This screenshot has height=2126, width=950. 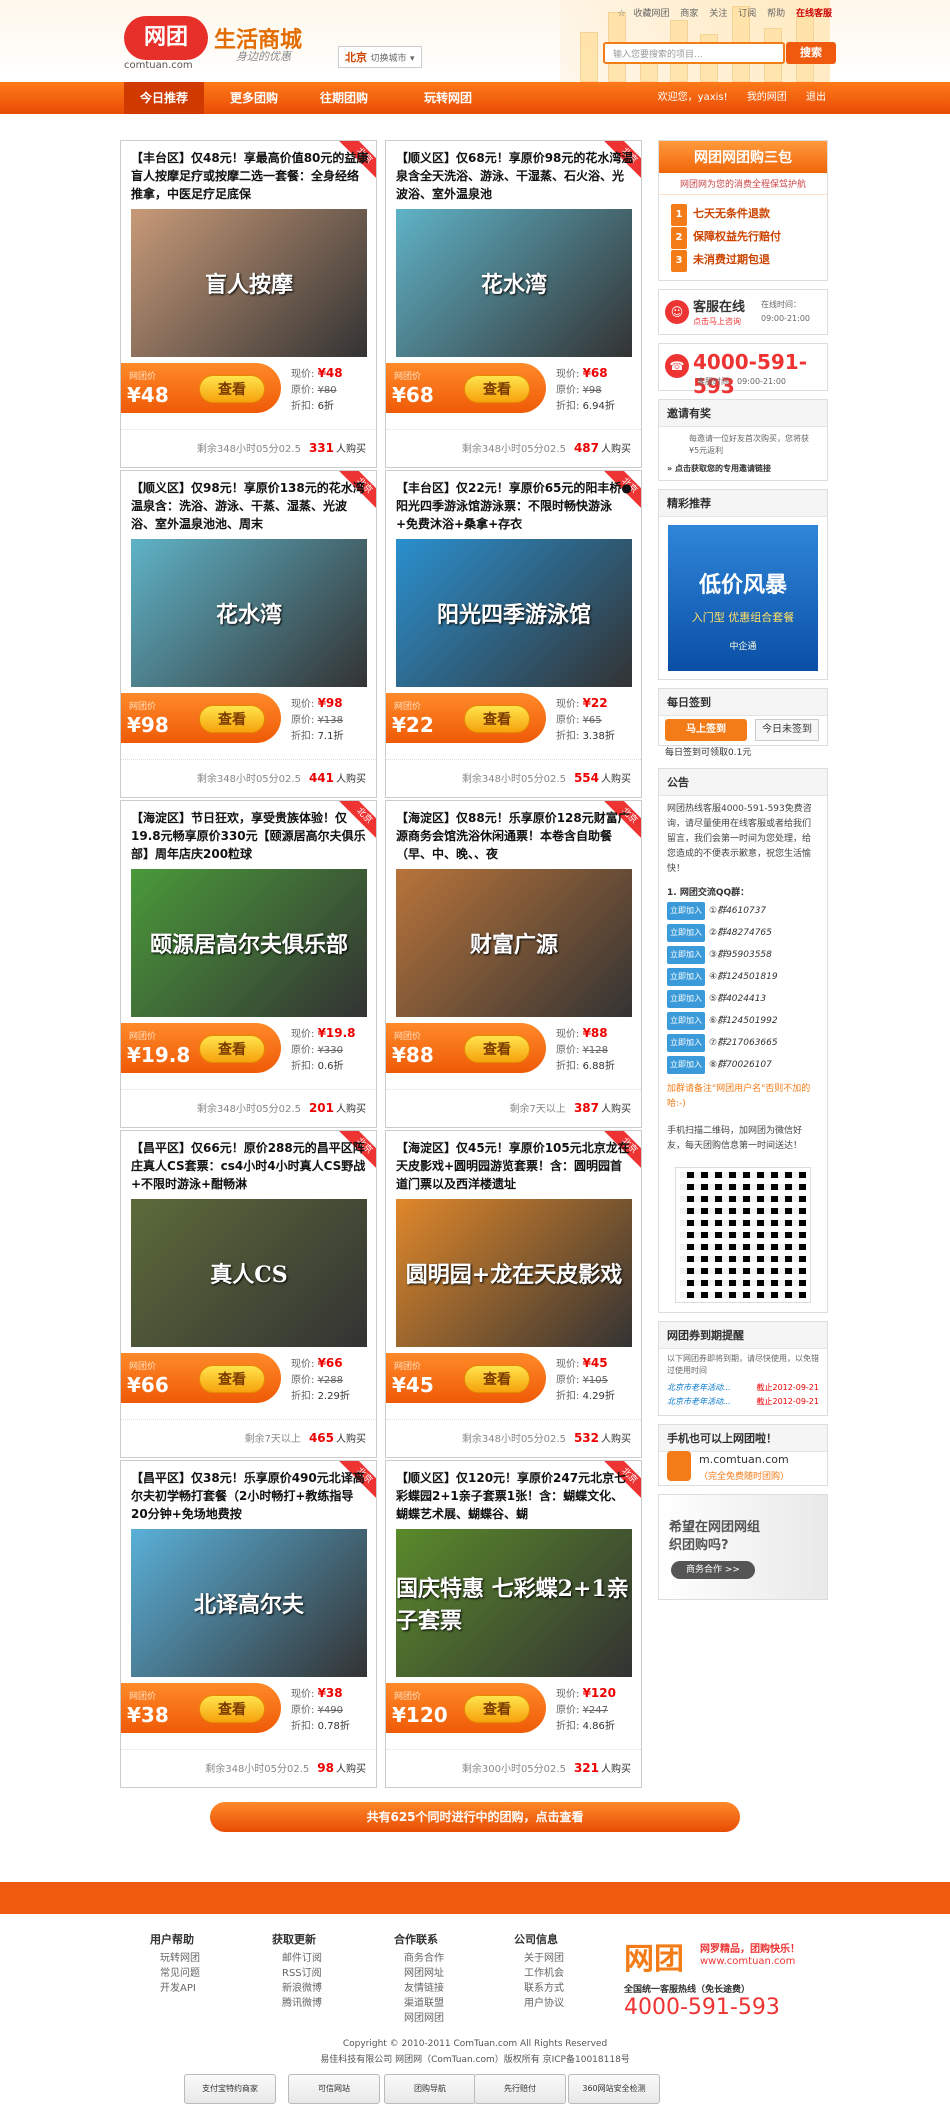 I want to click on qq-group-row: 立即加入 ⑦群217063665, so click(x=743, y=1043).